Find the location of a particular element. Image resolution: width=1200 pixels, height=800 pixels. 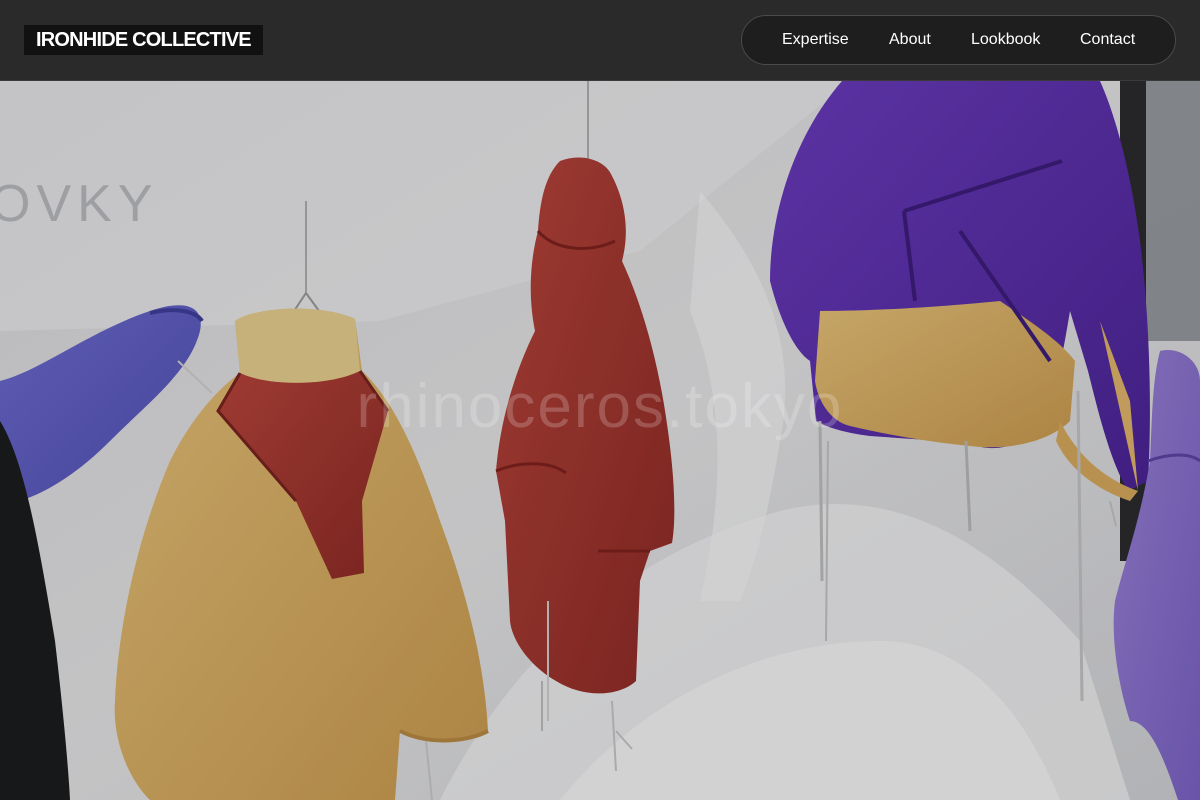

main-nav: Expertise About Lookbook Contact is located at coordinates (958, 40).